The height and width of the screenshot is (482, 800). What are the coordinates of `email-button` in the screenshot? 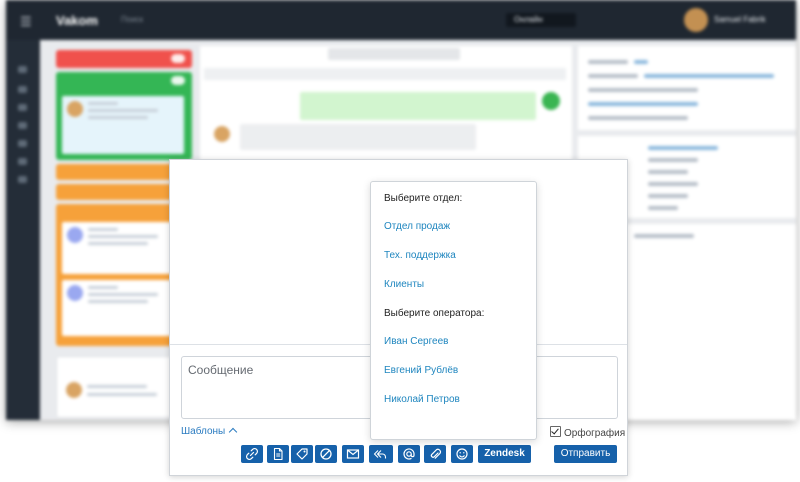 It's located at (353, 454).